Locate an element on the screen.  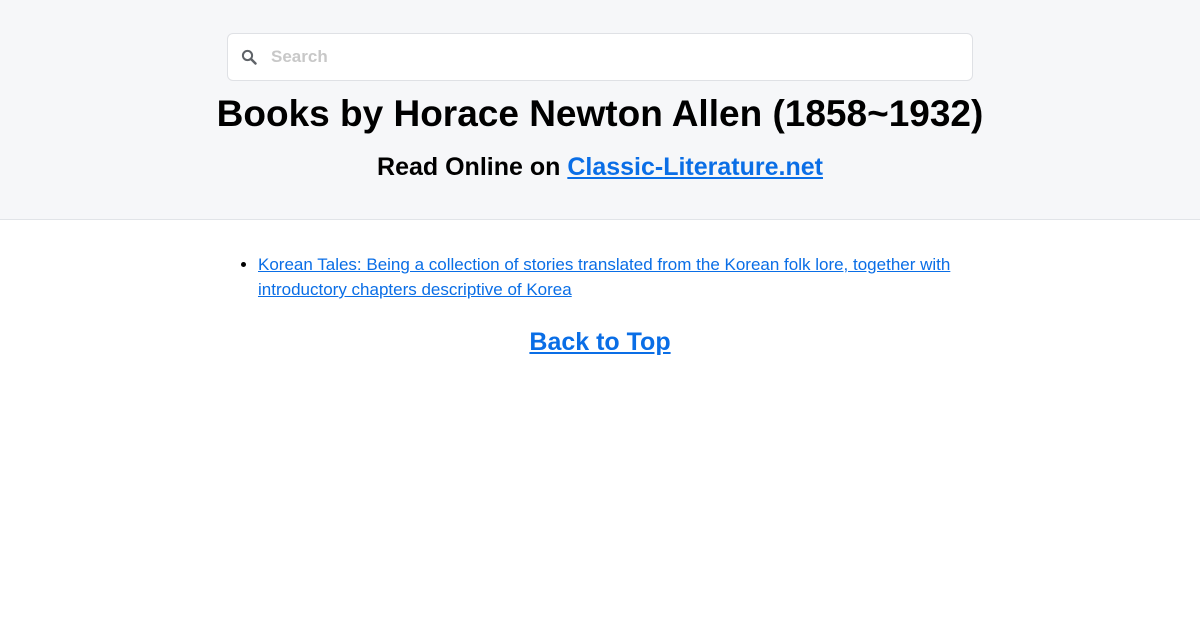
search-input is located at coordinates (611, 57).